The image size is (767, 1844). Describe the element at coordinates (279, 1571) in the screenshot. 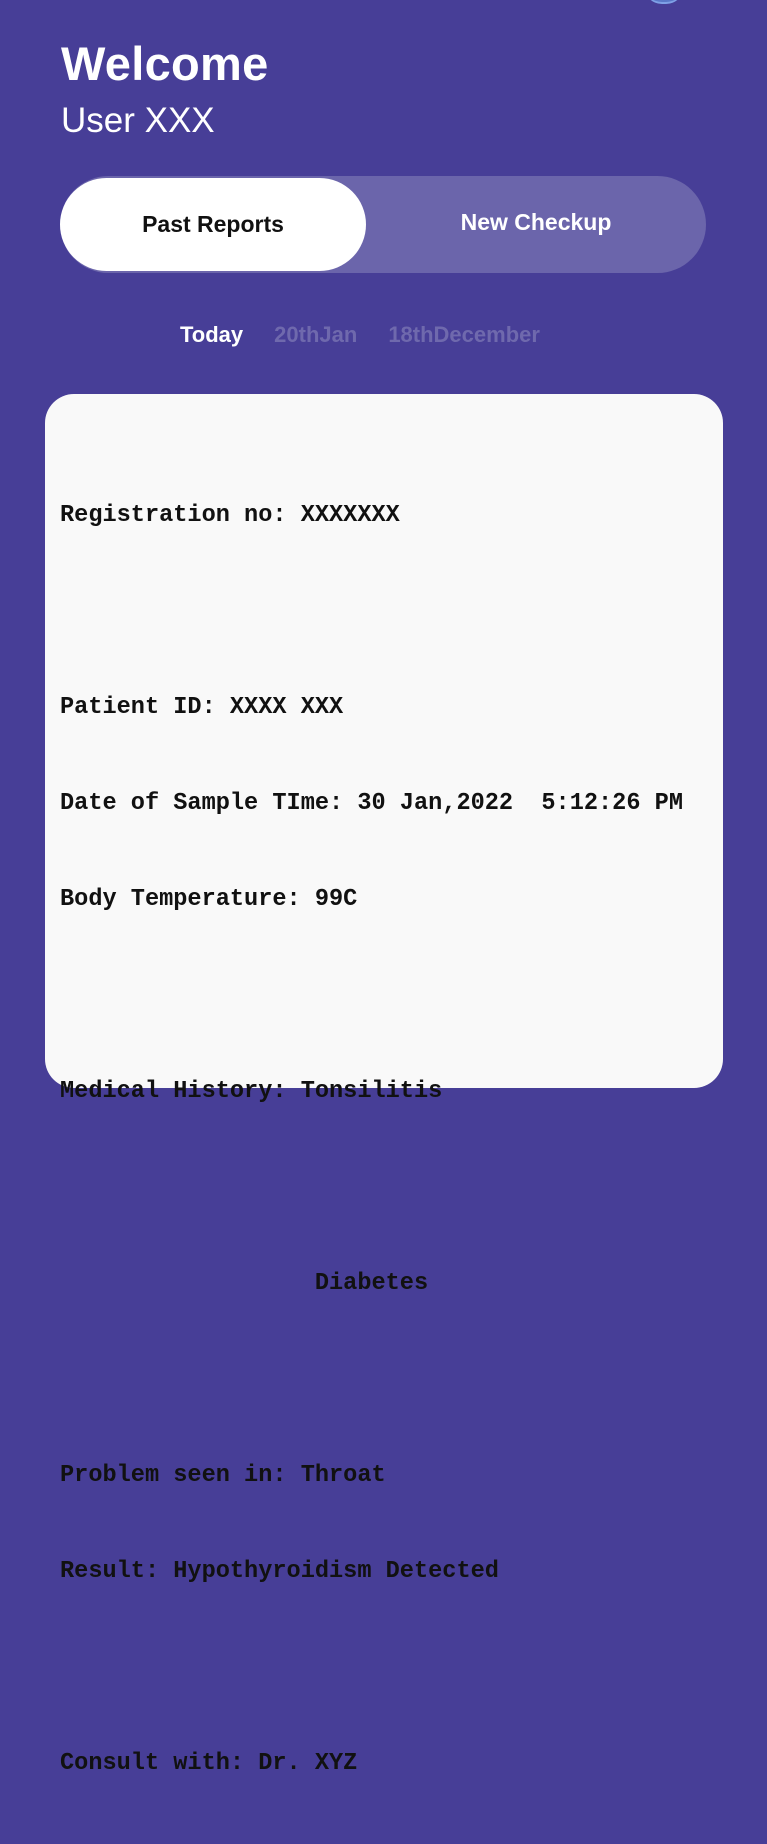

I see `result: Result: Hypothyroidism Detected` at that location.